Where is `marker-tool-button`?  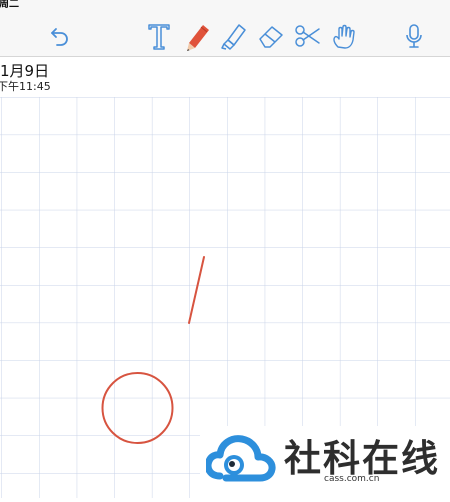 marker-tool-button is located at coordinates (233, 36).